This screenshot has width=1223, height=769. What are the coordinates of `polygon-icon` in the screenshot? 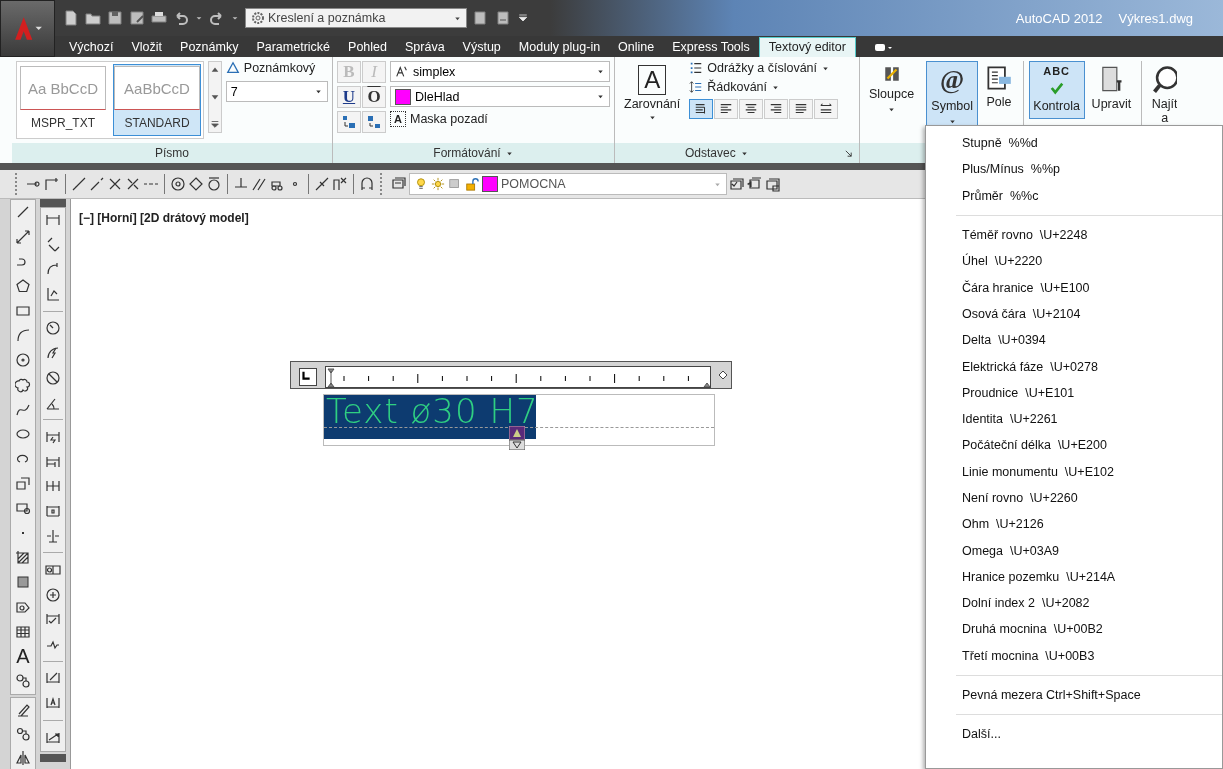 It's located at (23, 286).